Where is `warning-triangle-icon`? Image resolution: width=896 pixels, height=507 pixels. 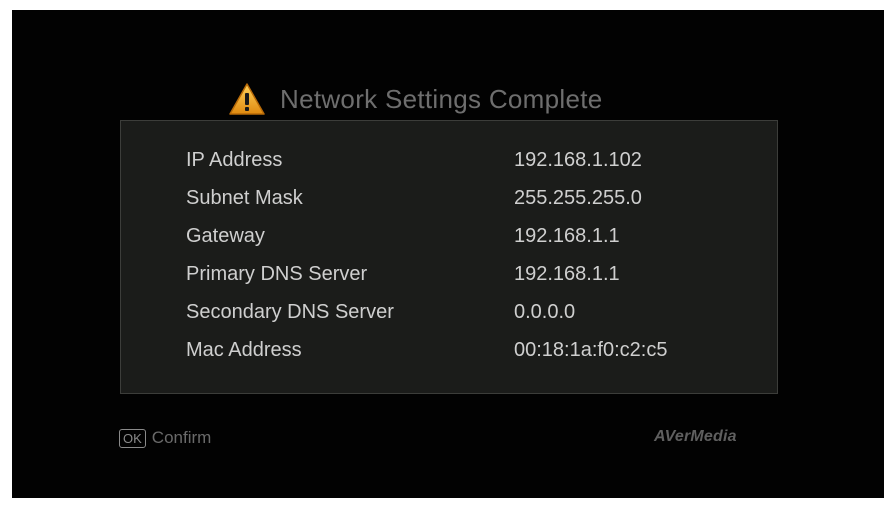 warning-triangle-icon is located at coordinates (247, 99).